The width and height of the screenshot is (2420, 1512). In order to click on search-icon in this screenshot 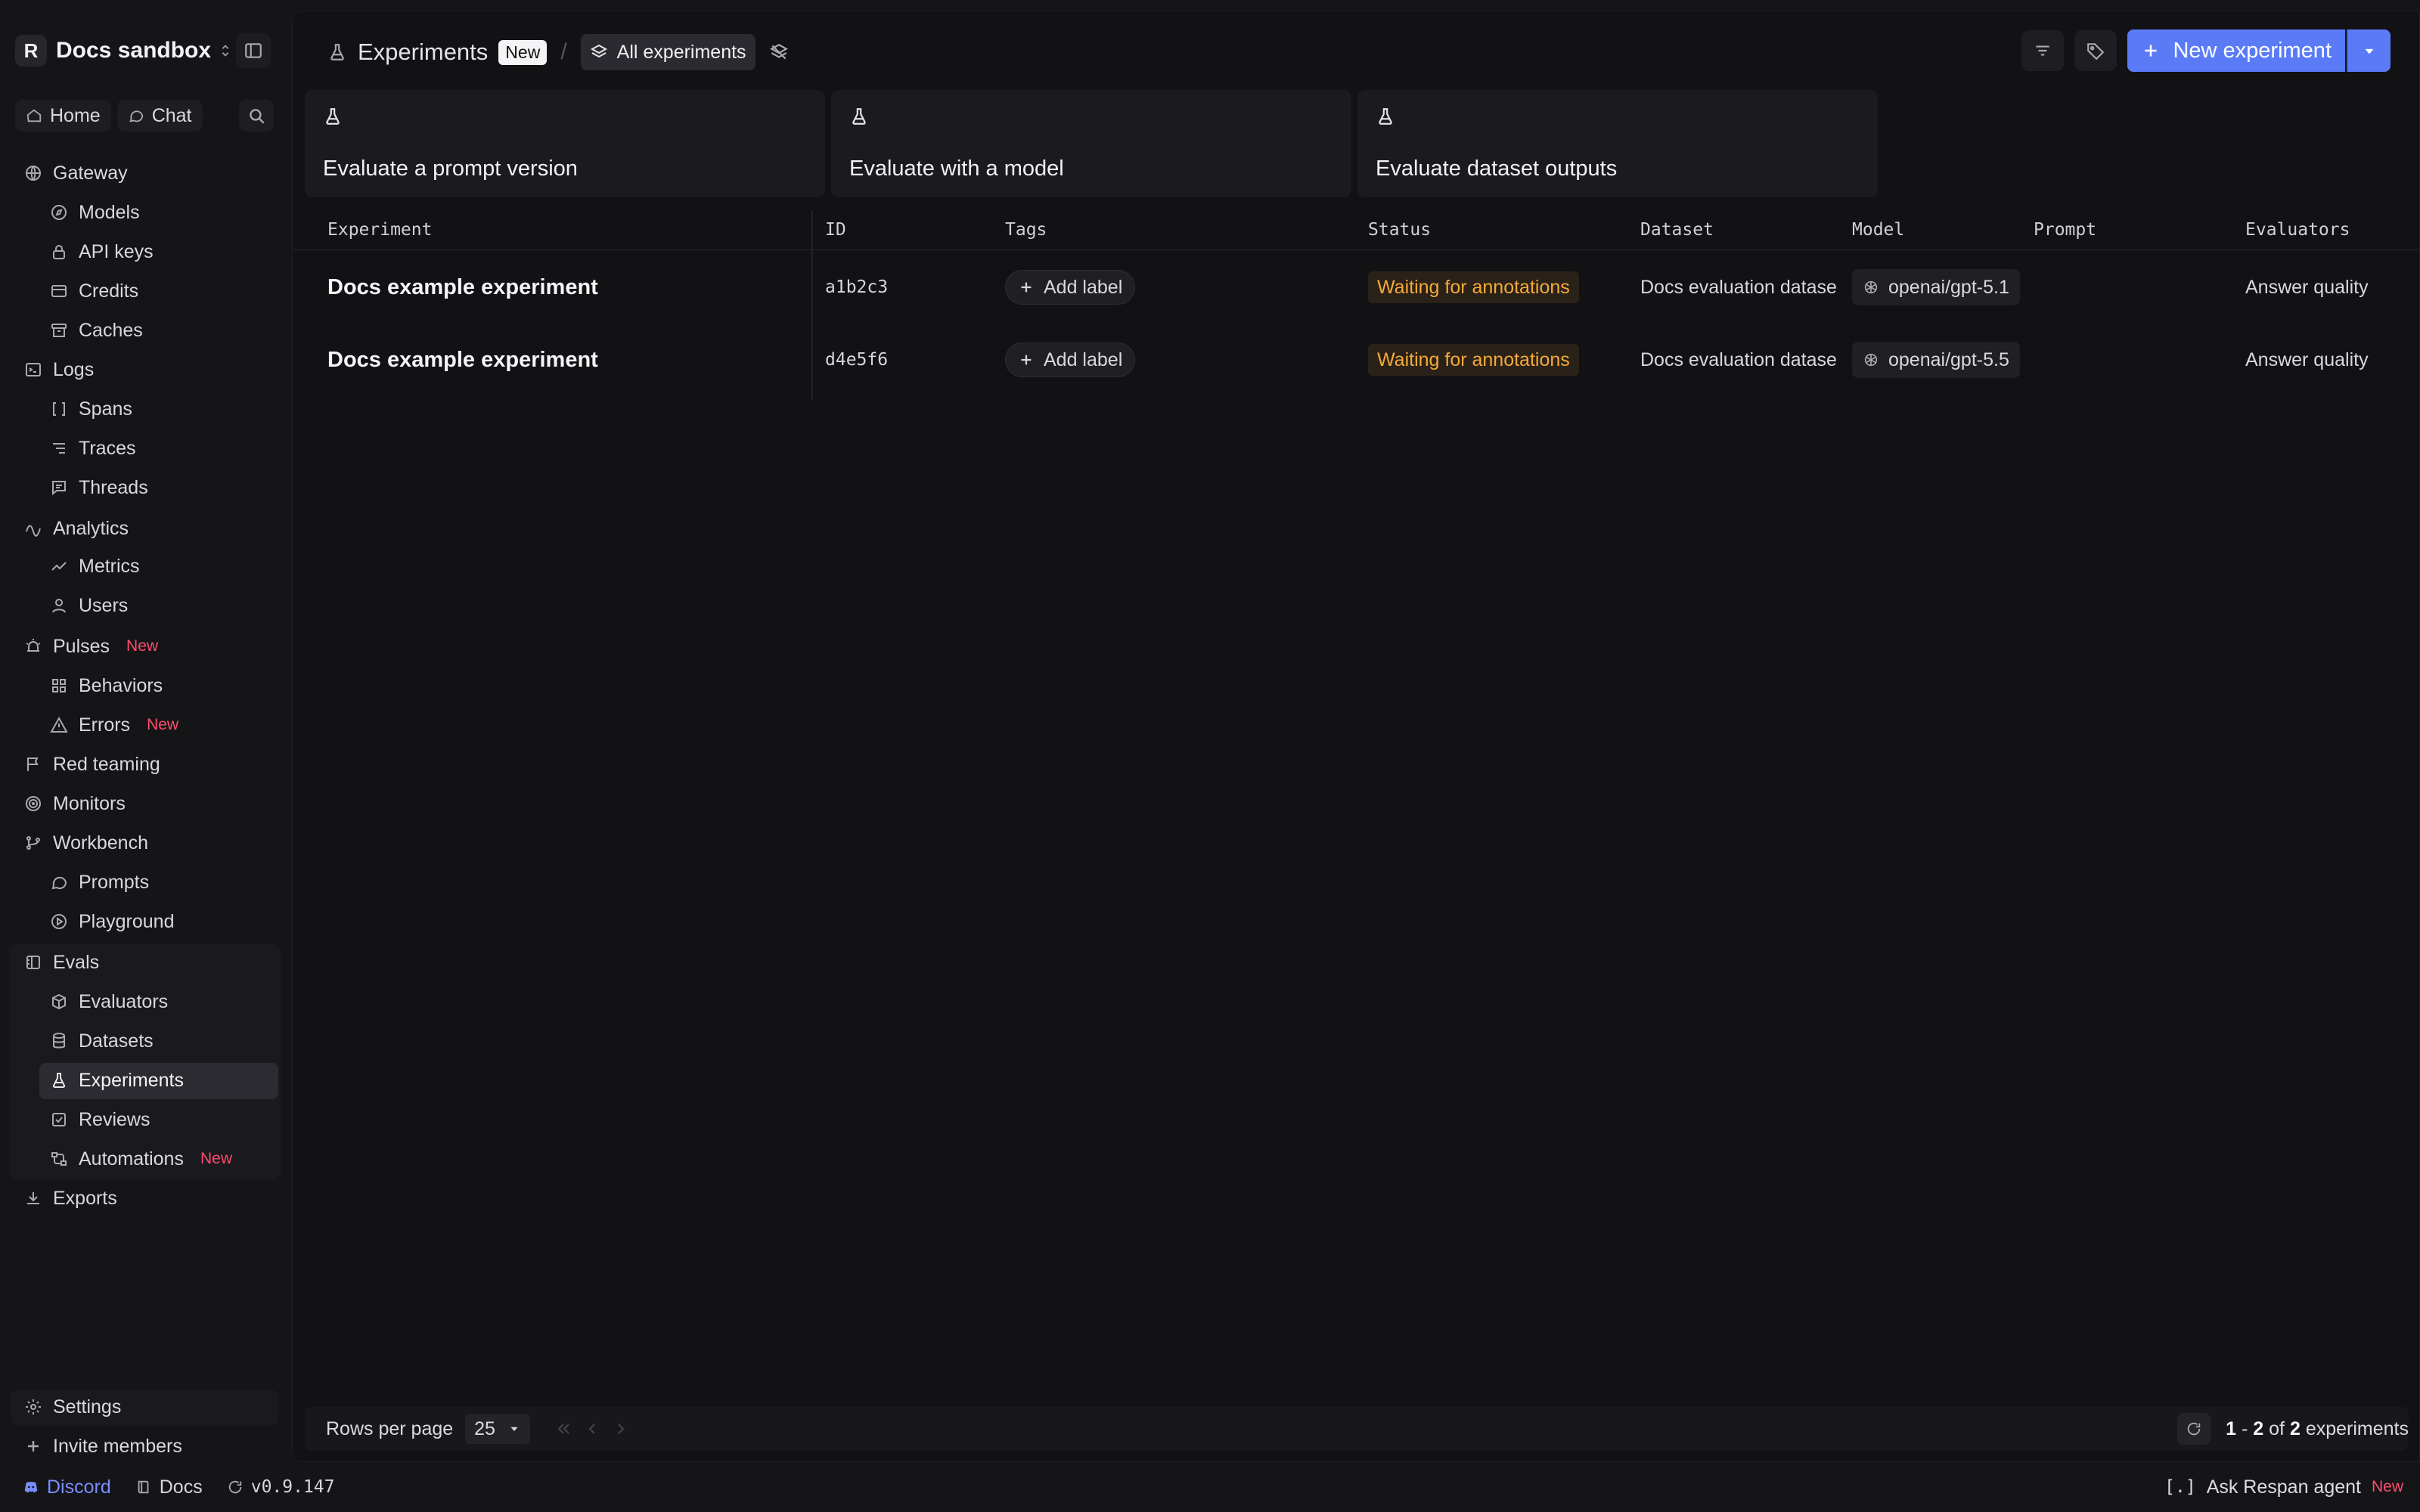, I will do `click(256, 115)`.